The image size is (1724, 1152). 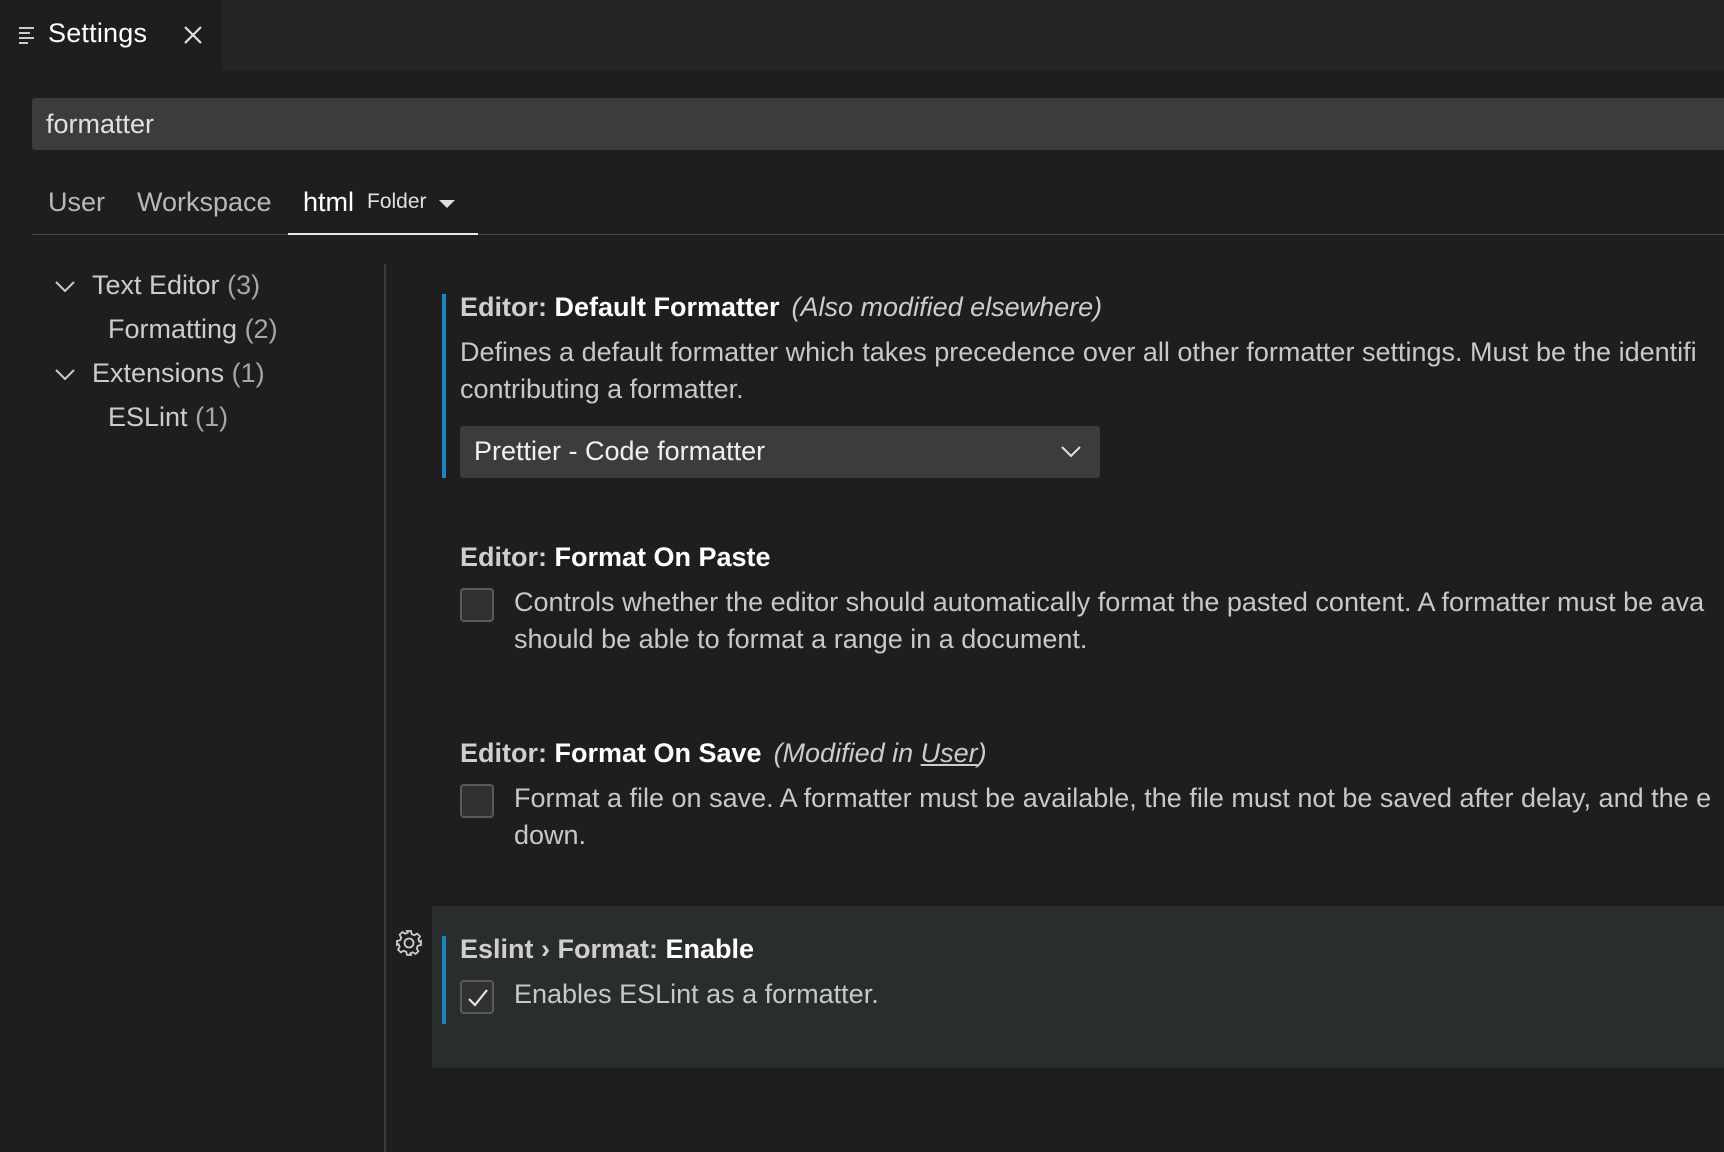 I want to click on editor-tab-bar: Settings, so click(x=862, y=35).